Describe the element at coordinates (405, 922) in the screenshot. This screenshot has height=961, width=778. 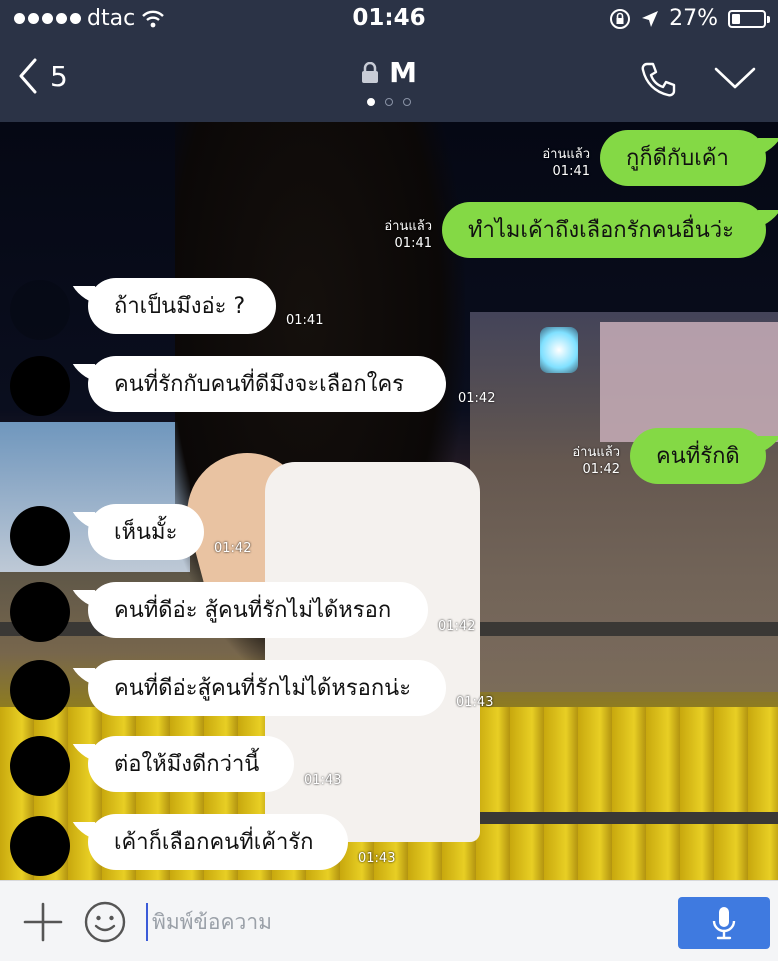
I see `message-input` at that location.